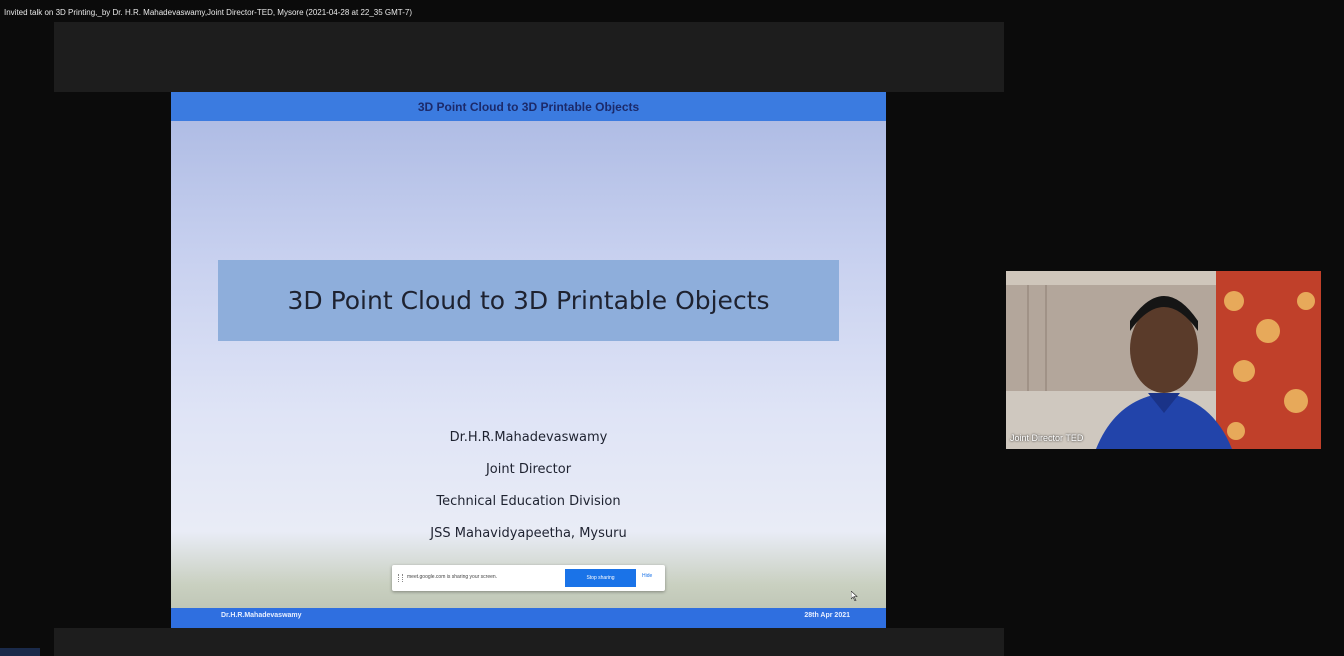 Image resolution: width=1344 pixels, height=656 pixels. Describe the element at coordinates (1047, 438) in the screenshot. I see `participant-name: Joint Director TED` at that location.